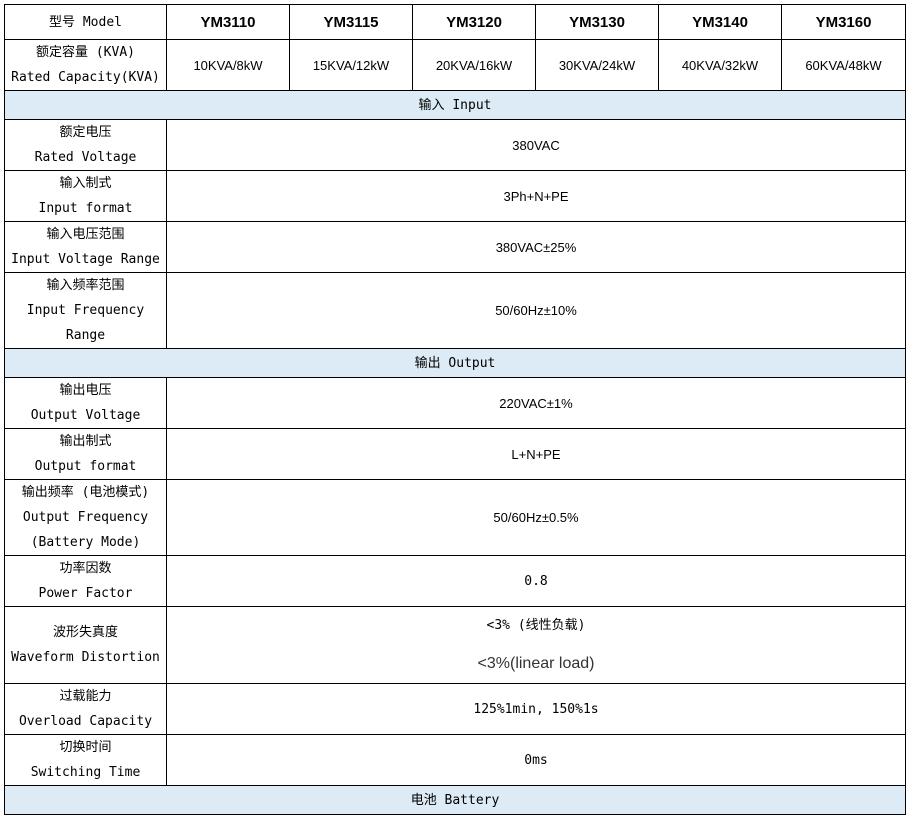  I want to click on label-en: Rated Voltage, so click(85, 157).